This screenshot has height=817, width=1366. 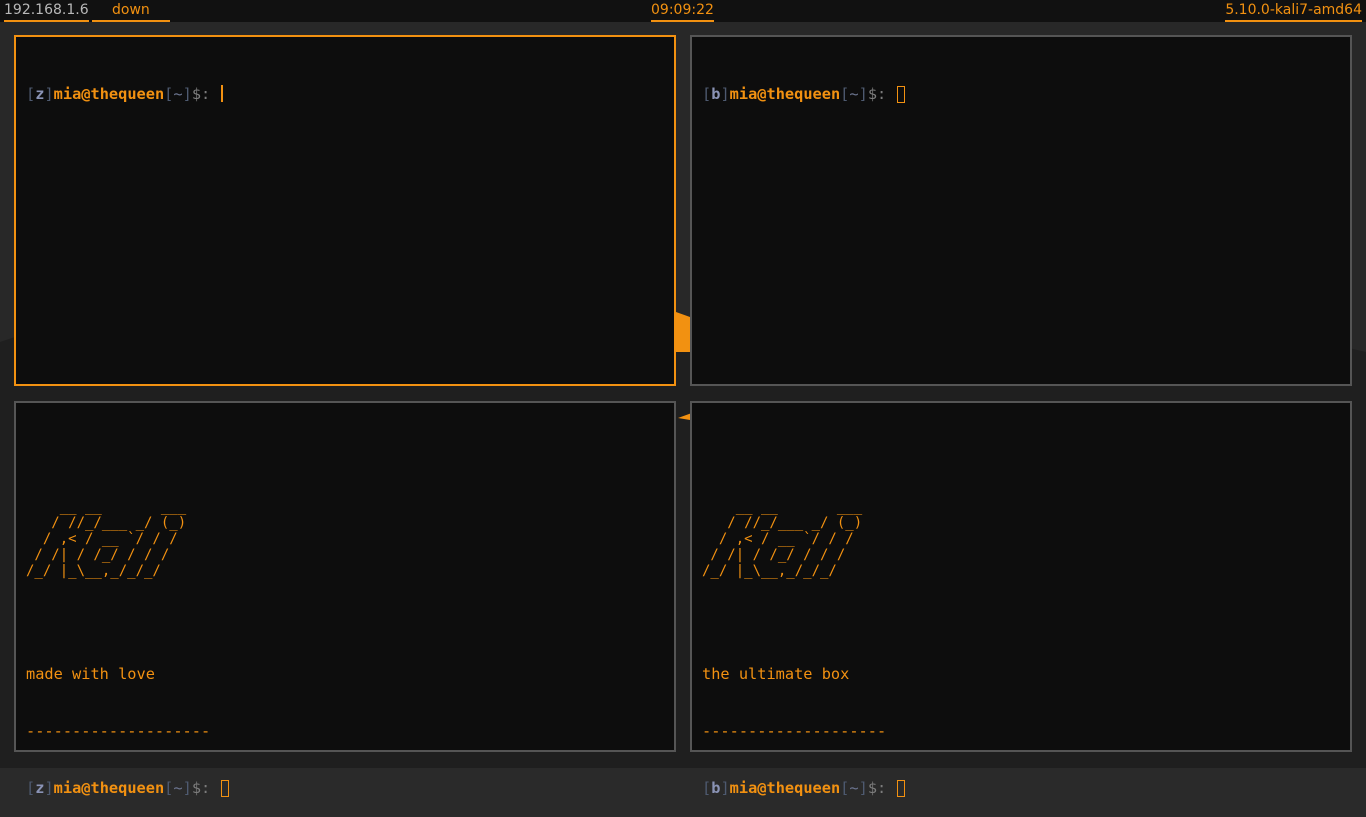 What do you see at coordinates (776, 674) in the screenshot?
I see `motd-message: the ultimate box` at bounding box center [776, 674].